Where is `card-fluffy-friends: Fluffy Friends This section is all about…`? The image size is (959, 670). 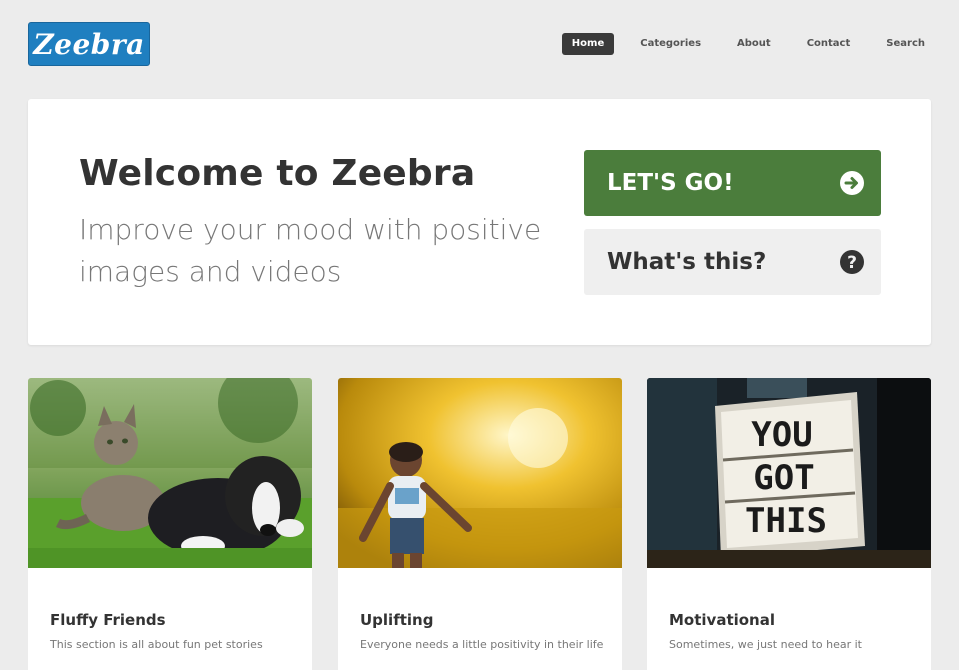 card-fluffy-friends: Fluffy Friends This section is all about… is located at coordinates (170, 524).